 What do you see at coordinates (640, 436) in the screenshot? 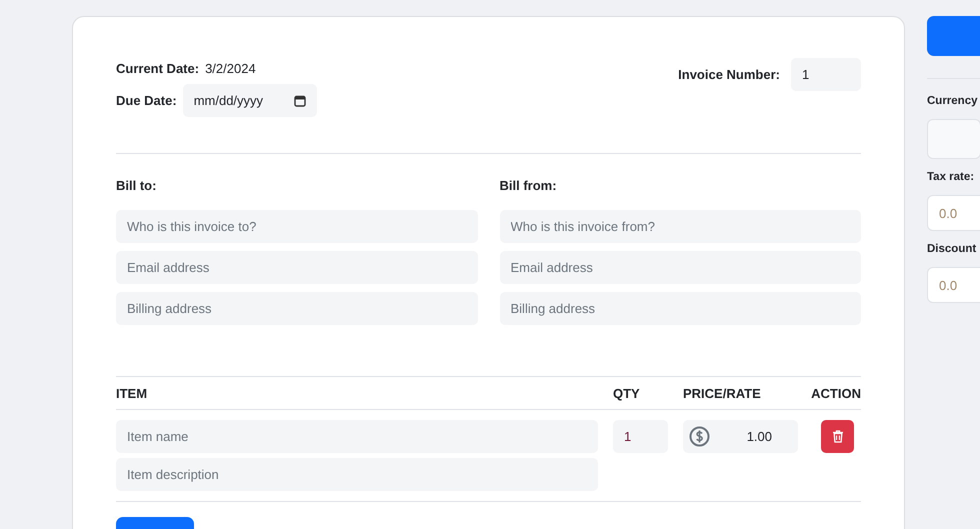
I see `quantity-field: 1` at bounding box center [640, 436].